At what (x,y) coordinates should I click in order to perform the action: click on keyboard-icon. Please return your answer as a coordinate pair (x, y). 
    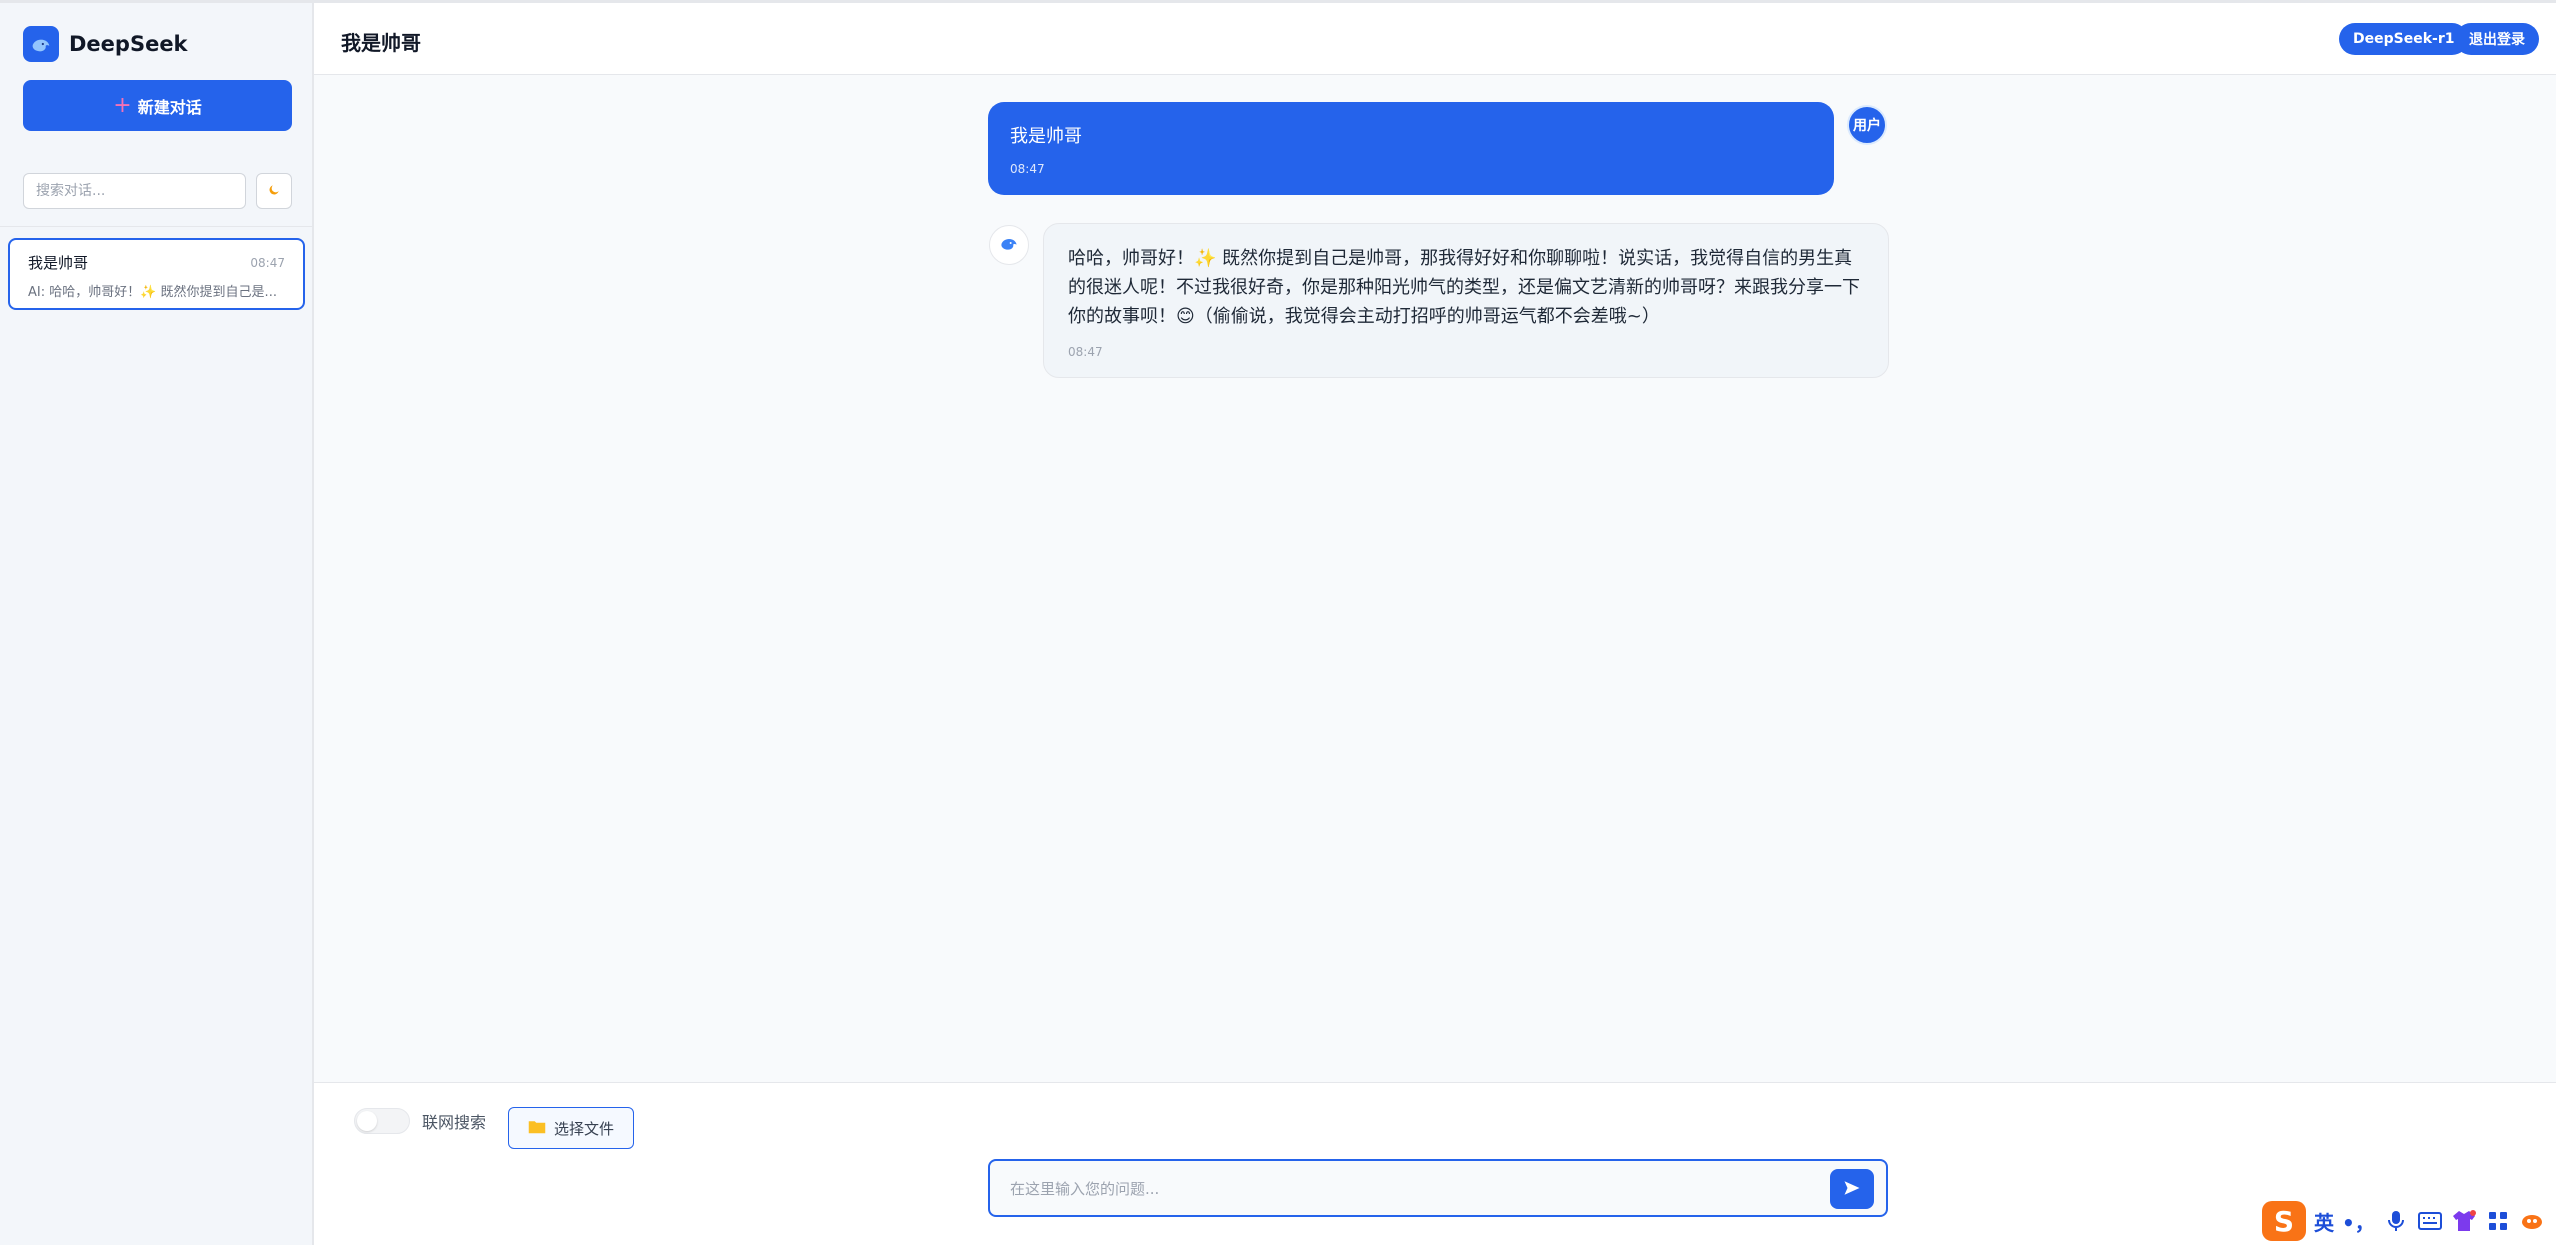
    Looking at the image, I should click on (2430, 1221).